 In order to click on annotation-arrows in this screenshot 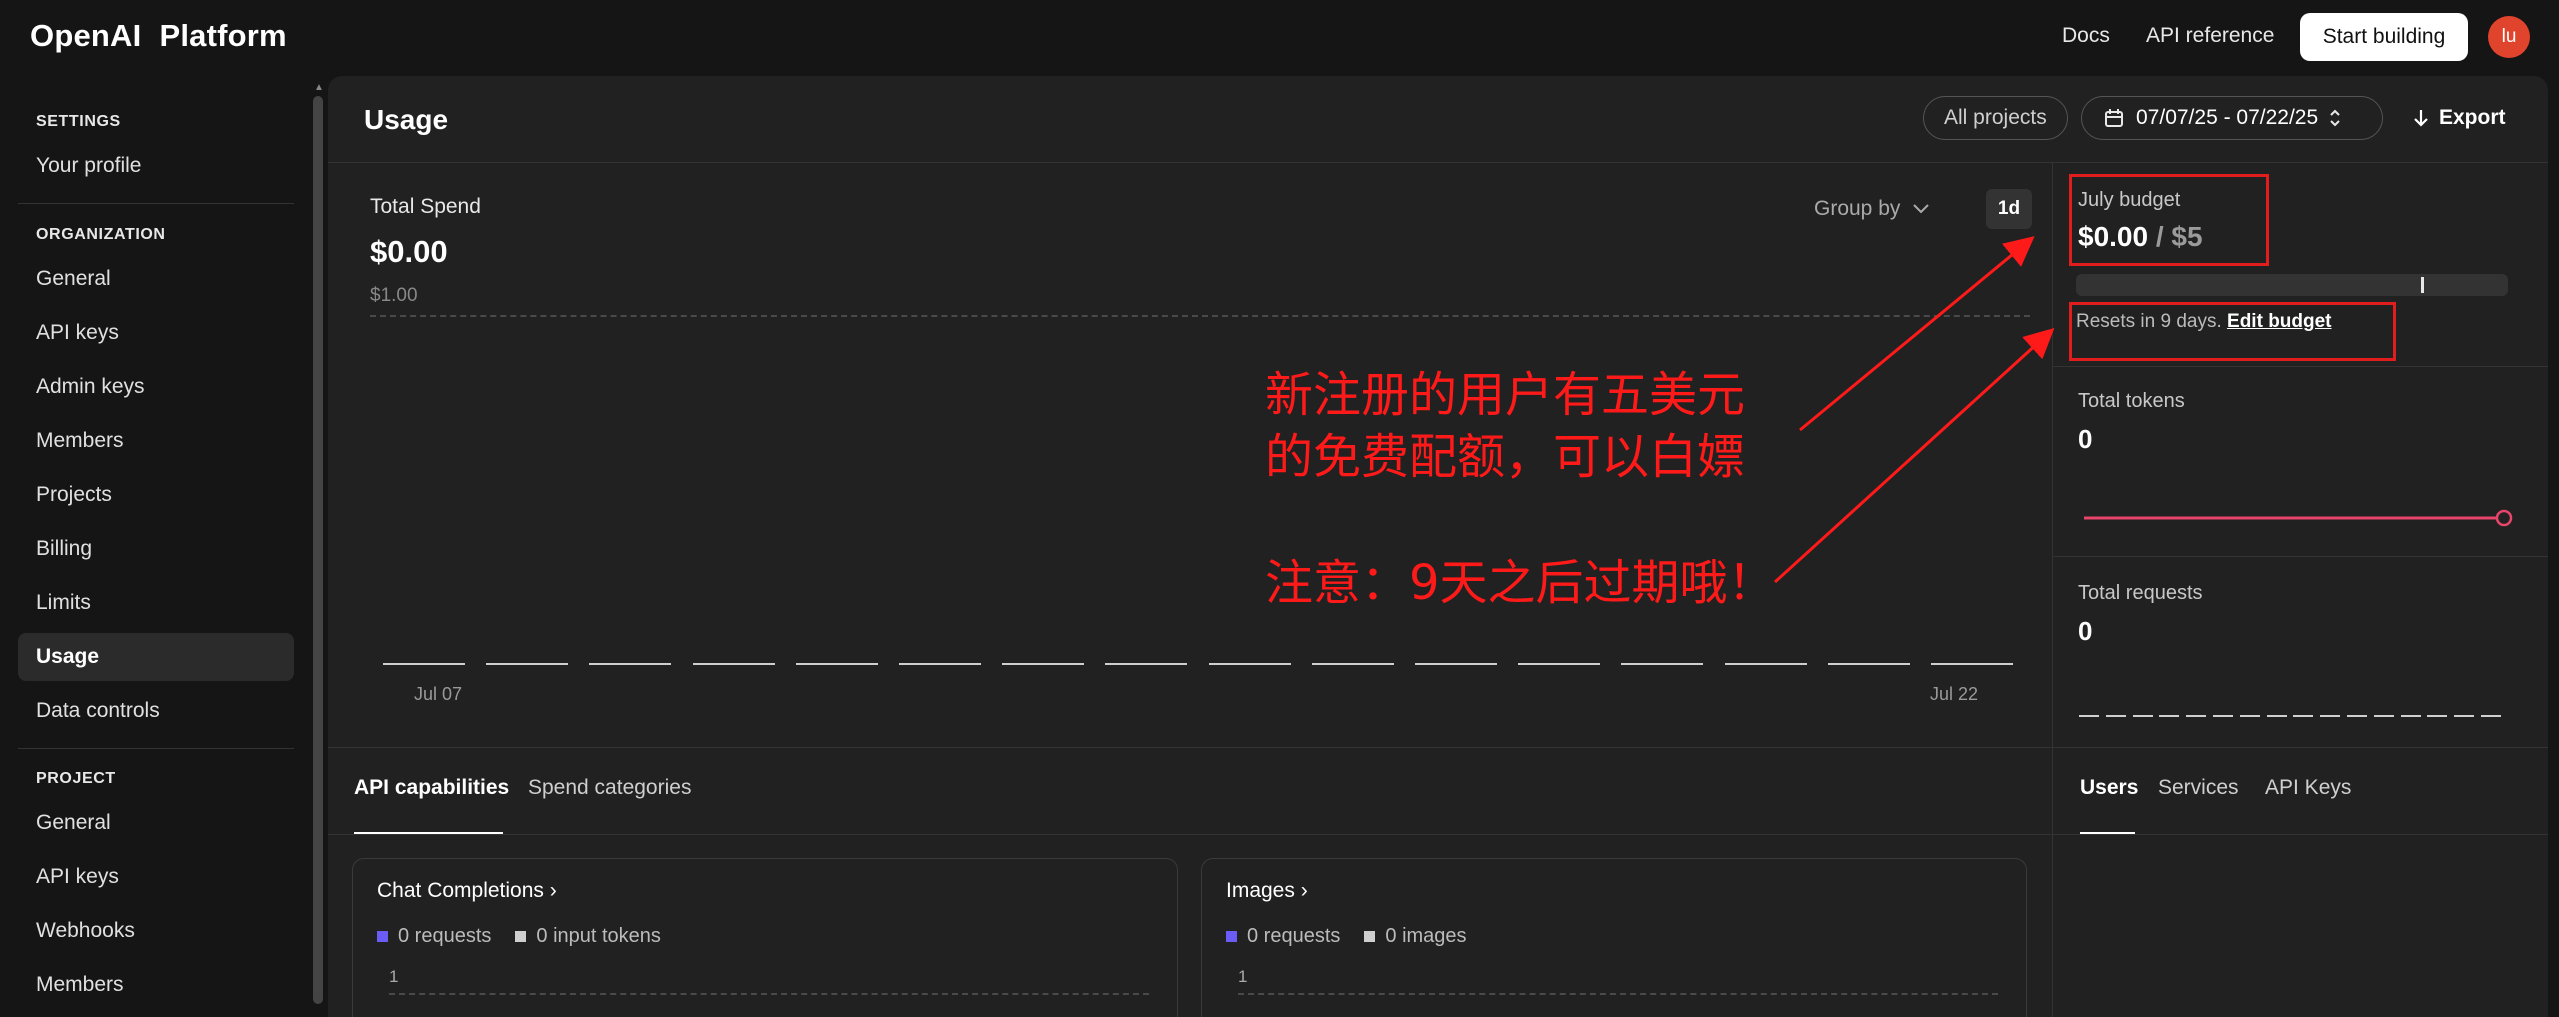, I will do `click(1914, 410)`.